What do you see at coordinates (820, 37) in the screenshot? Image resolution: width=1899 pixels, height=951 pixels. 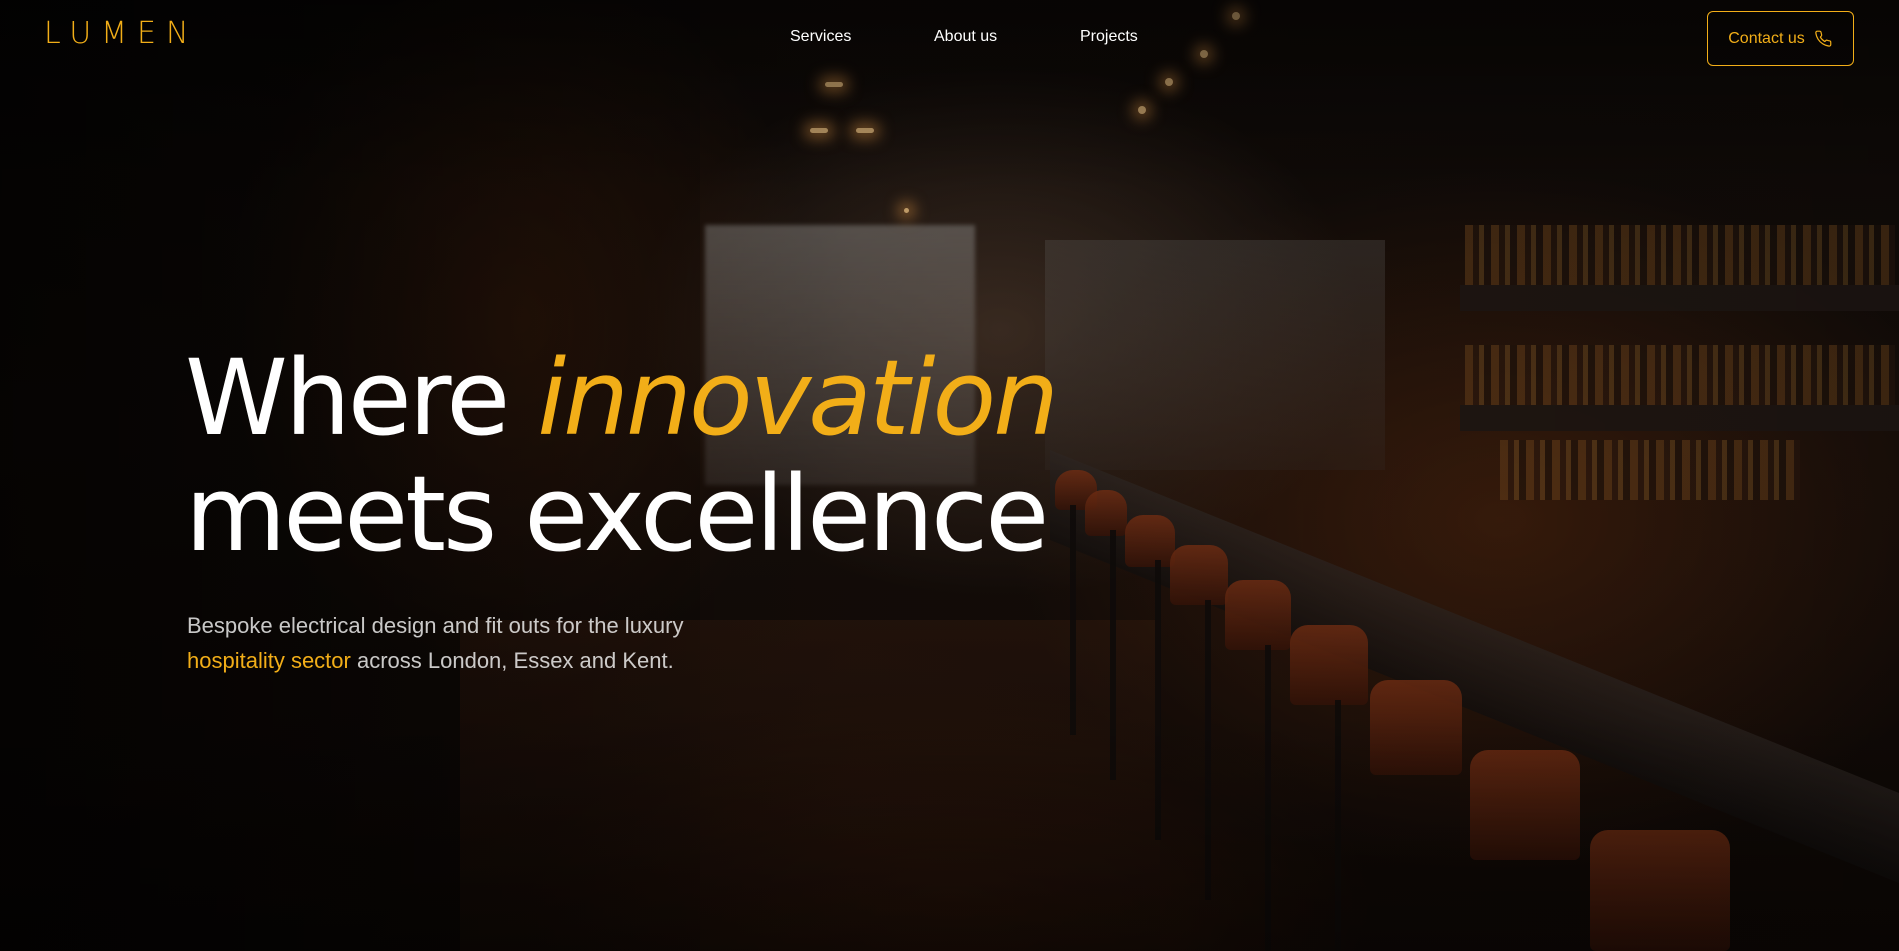 I see `nav-services: Services` at bounding box center [820, 37].